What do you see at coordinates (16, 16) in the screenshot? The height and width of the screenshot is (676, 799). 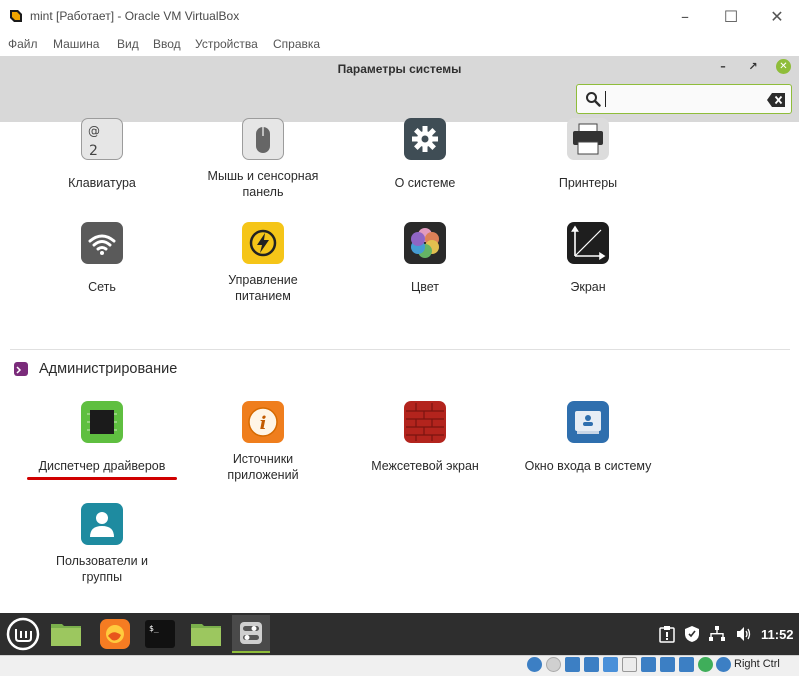 I see `virtualbox-logo-icon` at bounding box center [16, 16].